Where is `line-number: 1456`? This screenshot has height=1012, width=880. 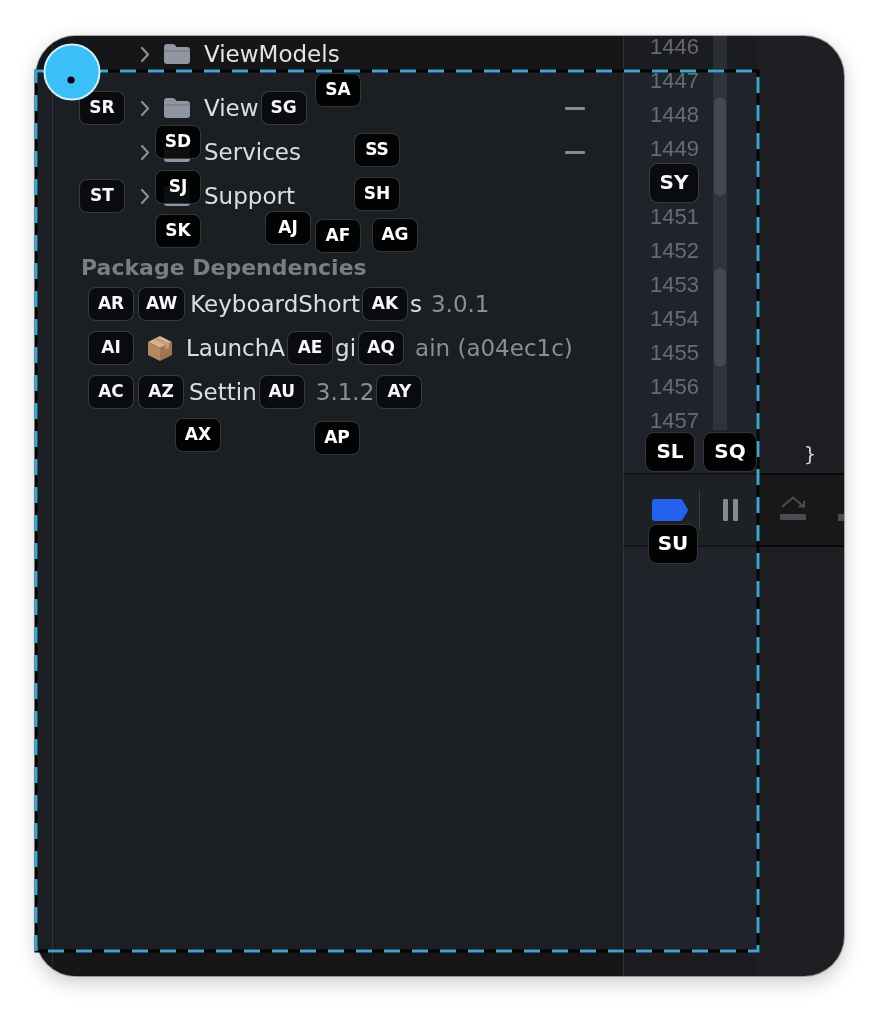
line-number: 1456 is located at coordinates (674, 387).